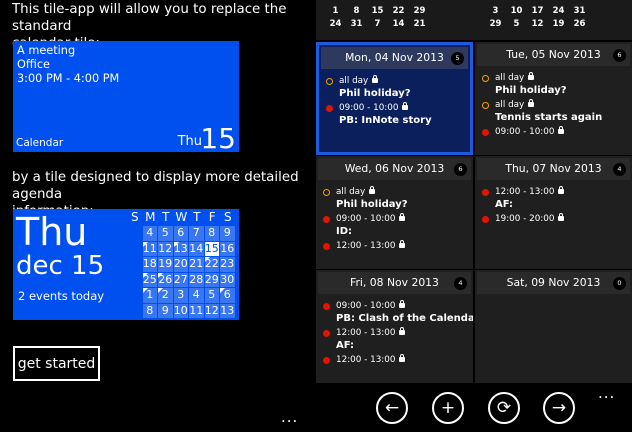 The height and width of the screenshot is (432, 632). What do you see at coordinates (419, 24) in the screenshot?
I see `month-strip-day: 21` at bounding box center [419, 24].